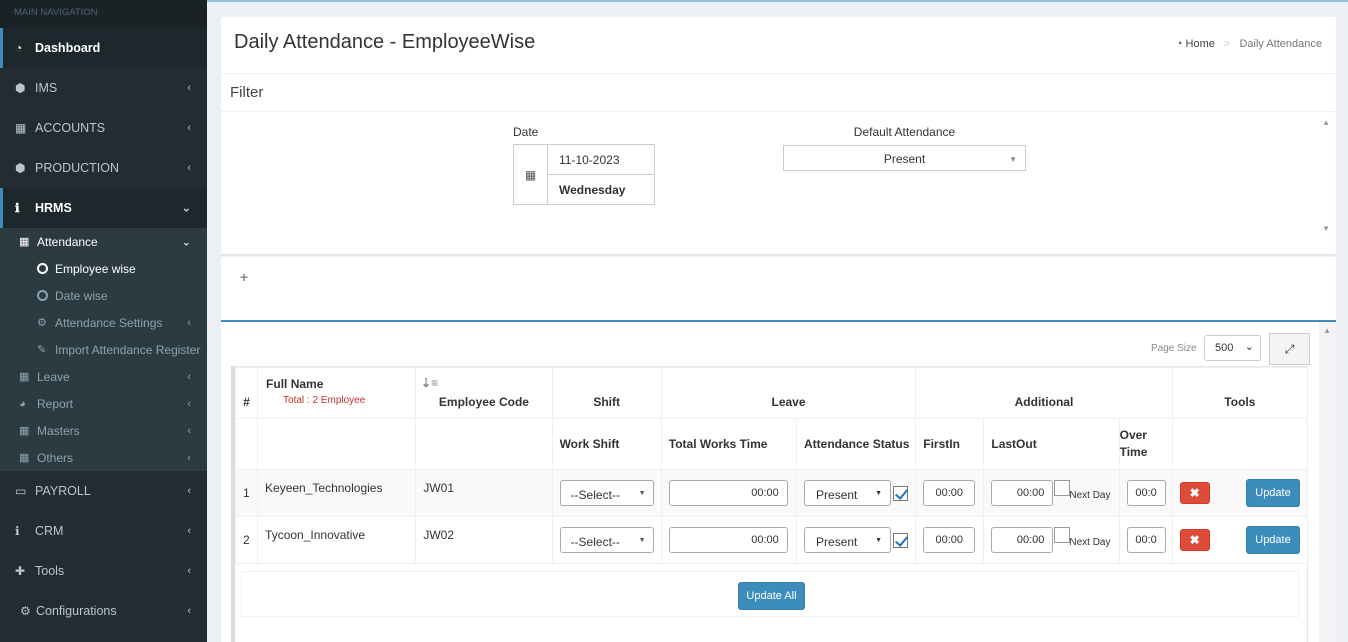 The height and width of the screenshot is (642, 1348). Describe the element at coordinates (20, 168) in the screenshot. I see `cubes-icon: ⬢` at that location.